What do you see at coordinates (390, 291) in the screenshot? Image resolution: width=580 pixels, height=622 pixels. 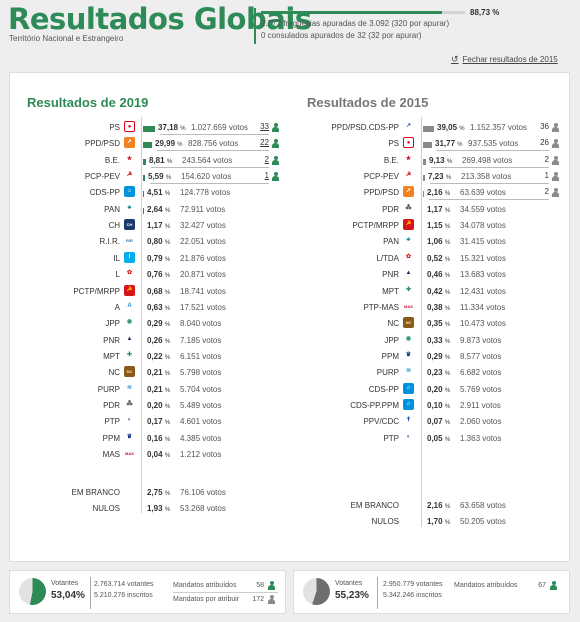 I see `party-name: MPT` at bounding box center [390, 291].